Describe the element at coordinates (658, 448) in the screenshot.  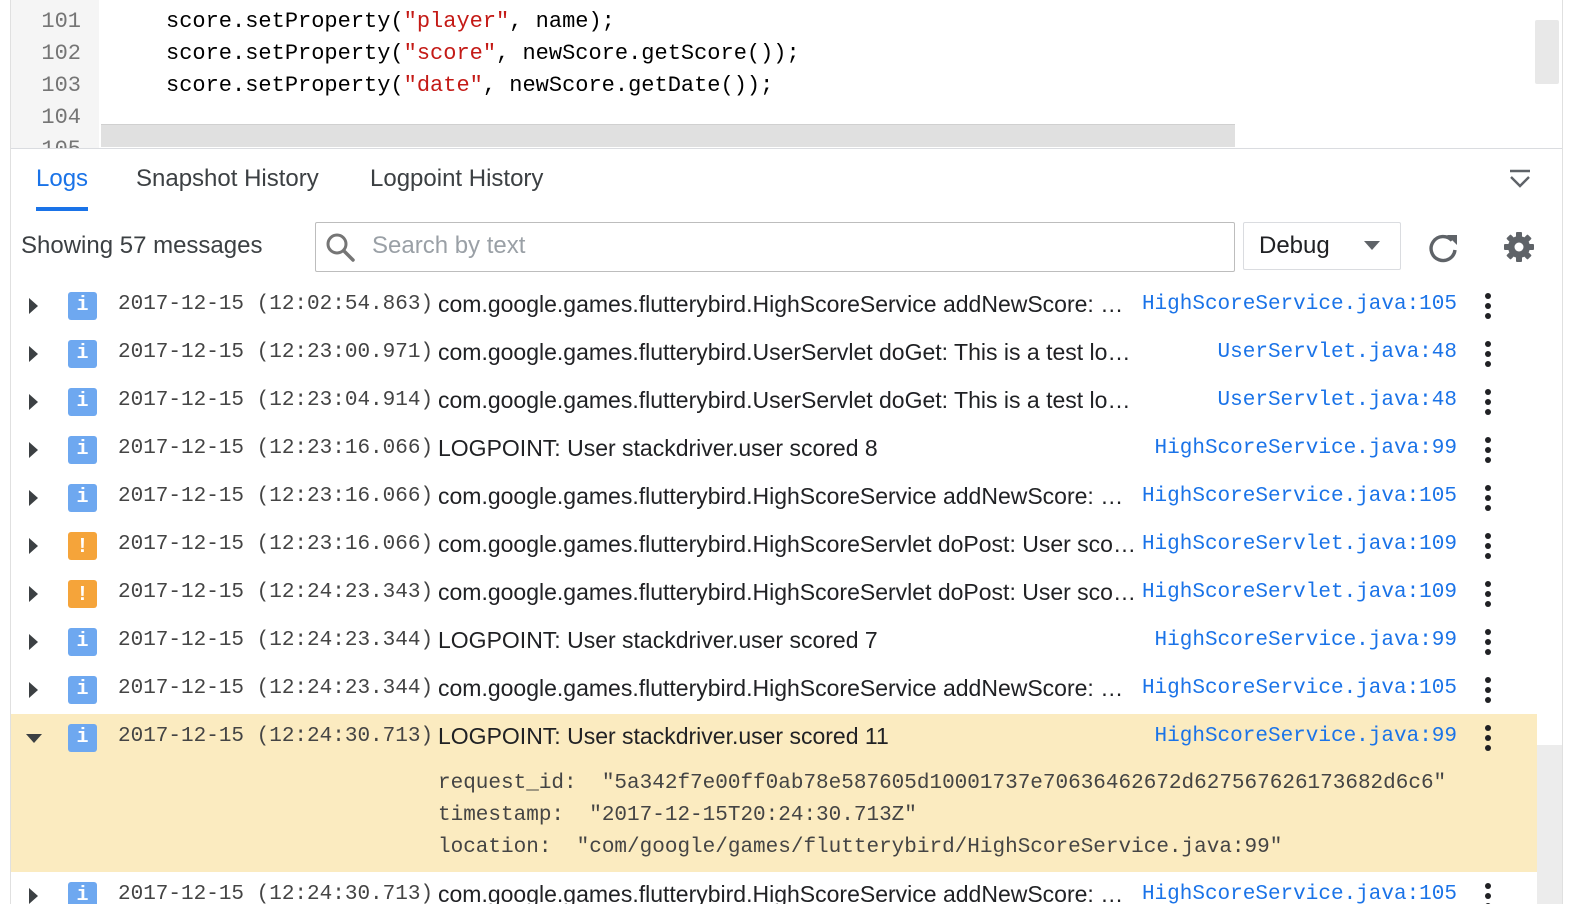
I see `log-message: LOGPOINT: User stackdriver.user scored 8` at that location.